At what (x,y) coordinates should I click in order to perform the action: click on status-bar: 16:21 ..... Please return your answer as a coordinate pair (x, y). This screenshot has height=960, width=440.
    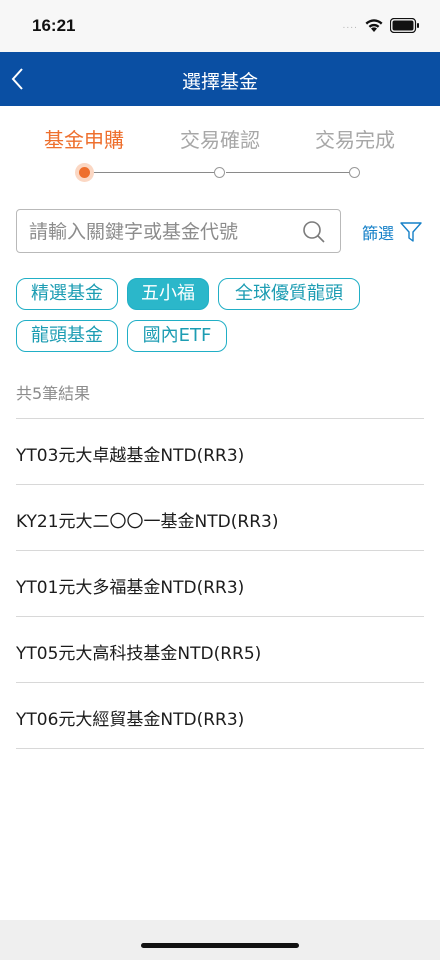
    Looking at the image, I should click on (220, 26).